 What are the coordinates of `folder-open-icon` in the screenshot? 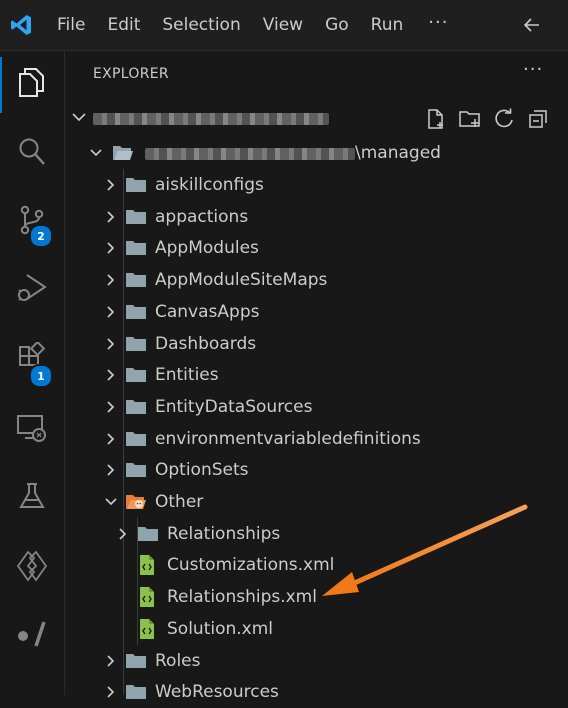 It's located at (123, 153).